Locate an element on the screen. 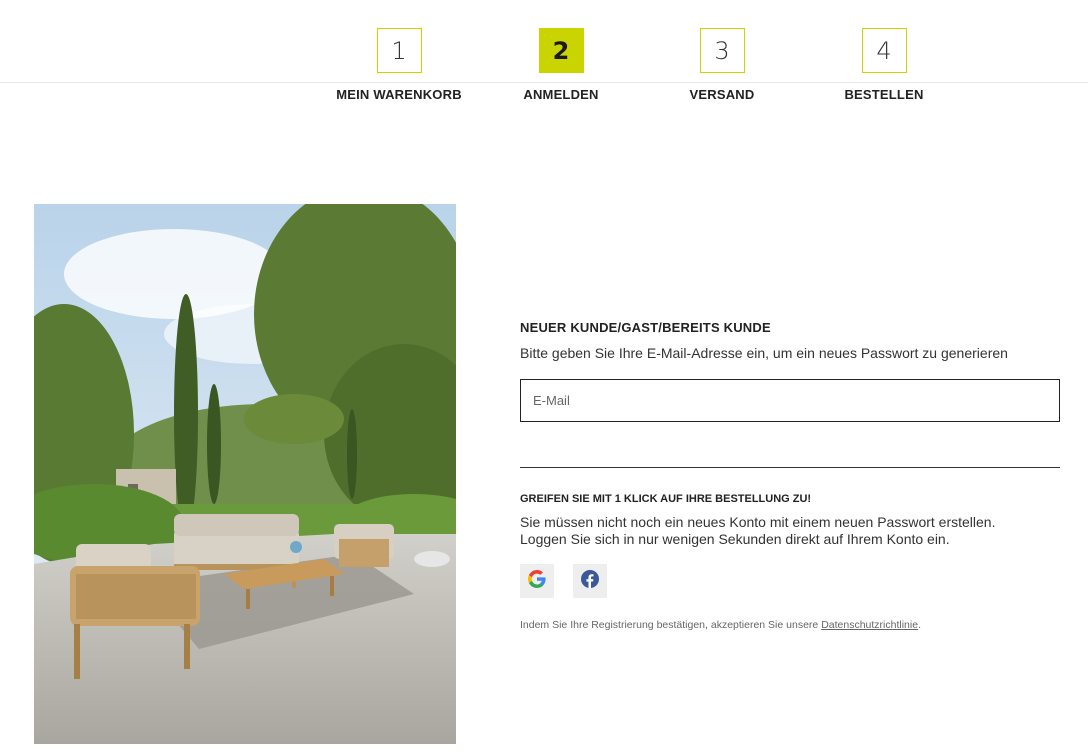 The height and width of the screenshot is (754, 1088). section-divider is located at coordinates (790, 467).